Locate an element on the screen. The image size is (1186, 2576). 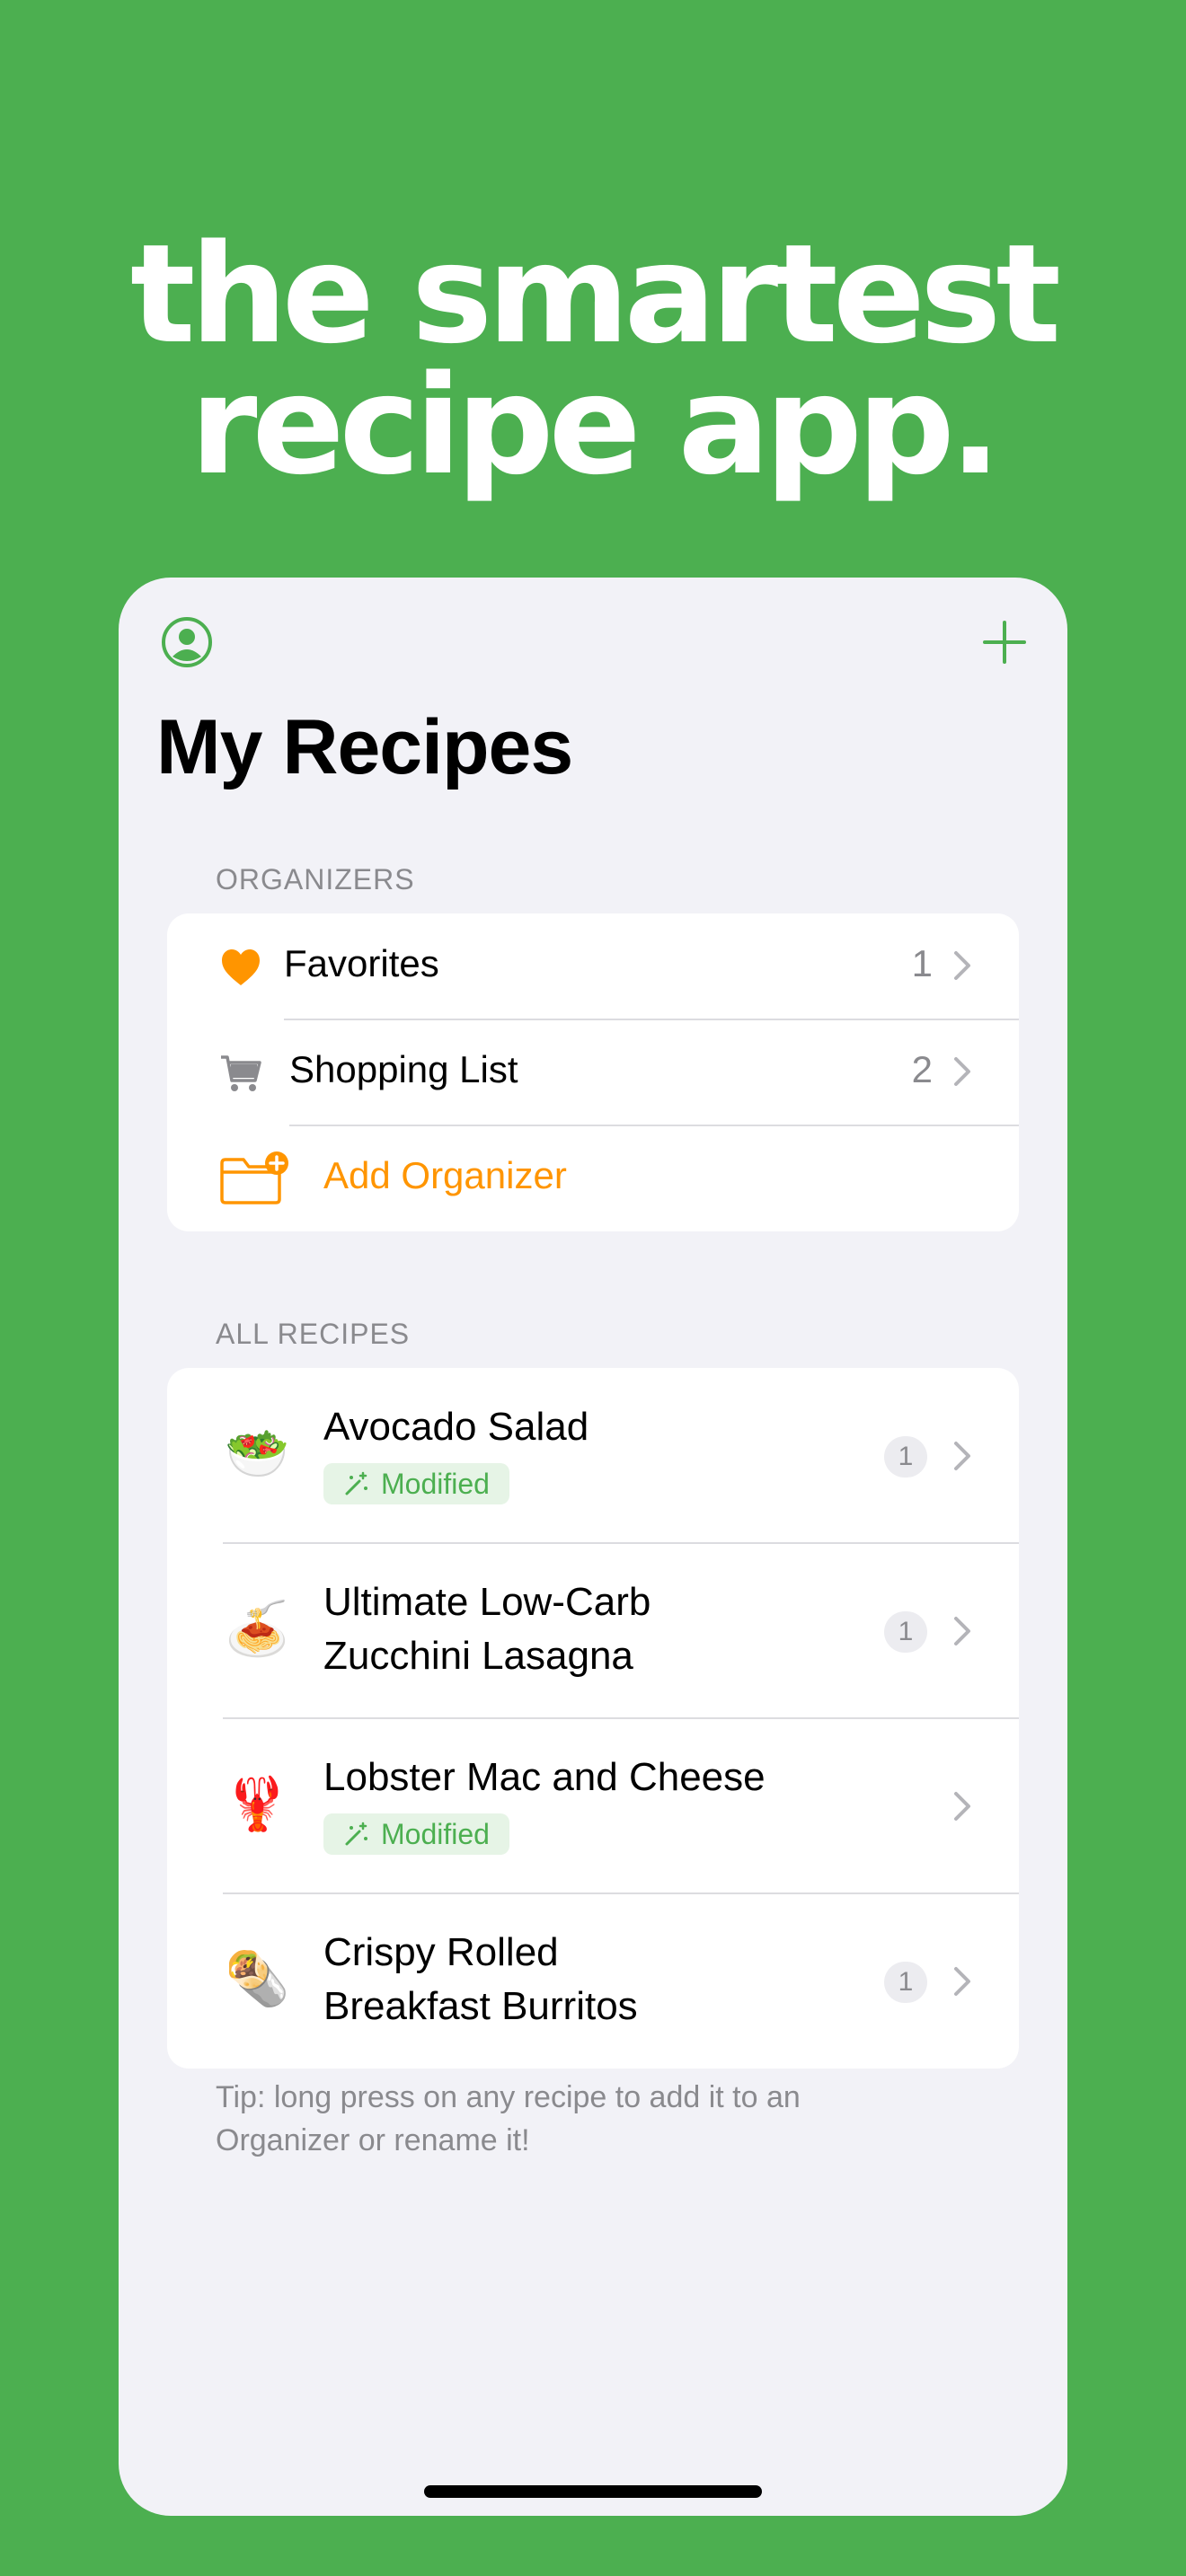
home-indicator is located at coordinates (593, 2491).